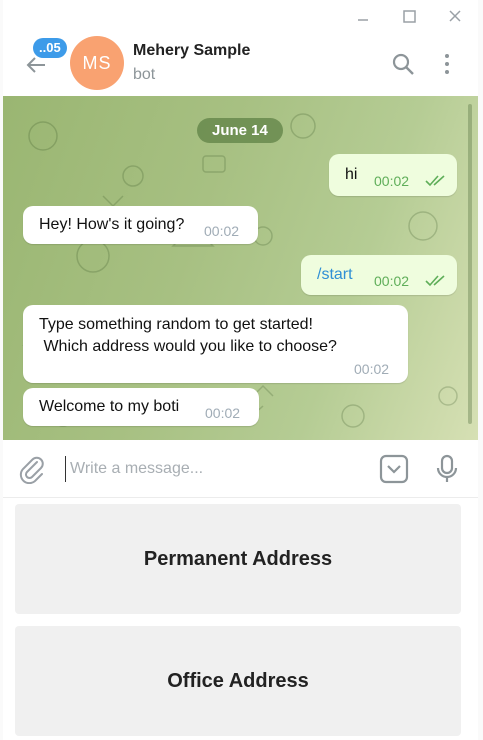 This screenshot has height=740, width=483. I want to click on message-input, so click(215, 469).